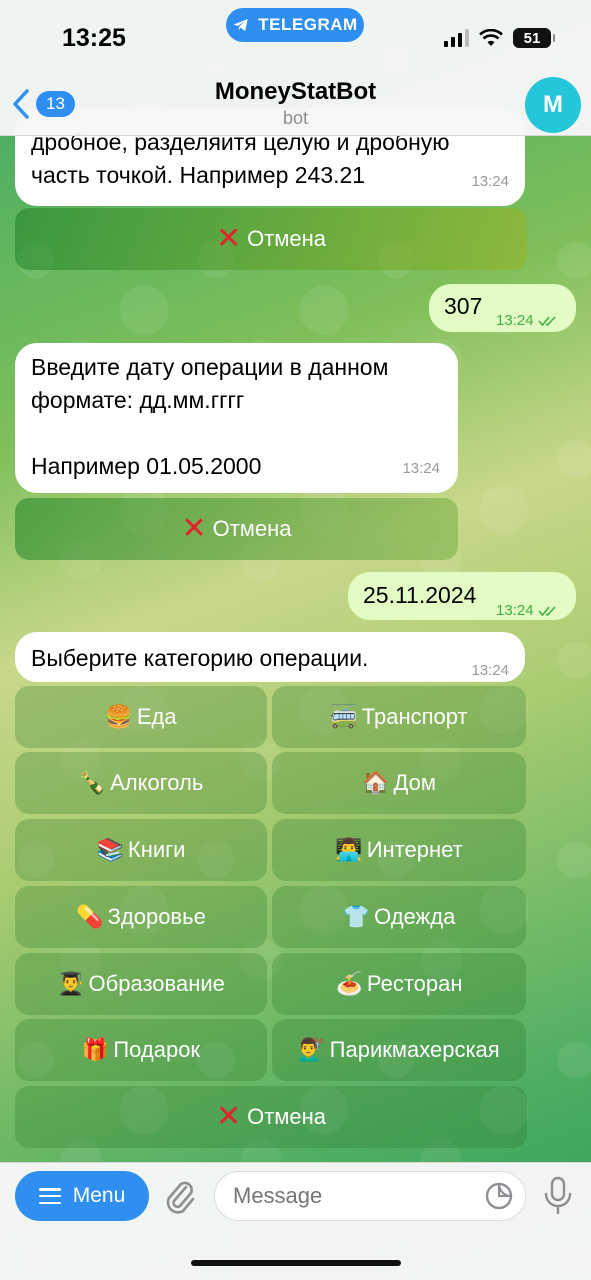 This screenshot has height=1280, width=591. What do you see at coordinates (553, 105) in the screenshot?
I see `avatar: M` at bounding box center [553, 105].